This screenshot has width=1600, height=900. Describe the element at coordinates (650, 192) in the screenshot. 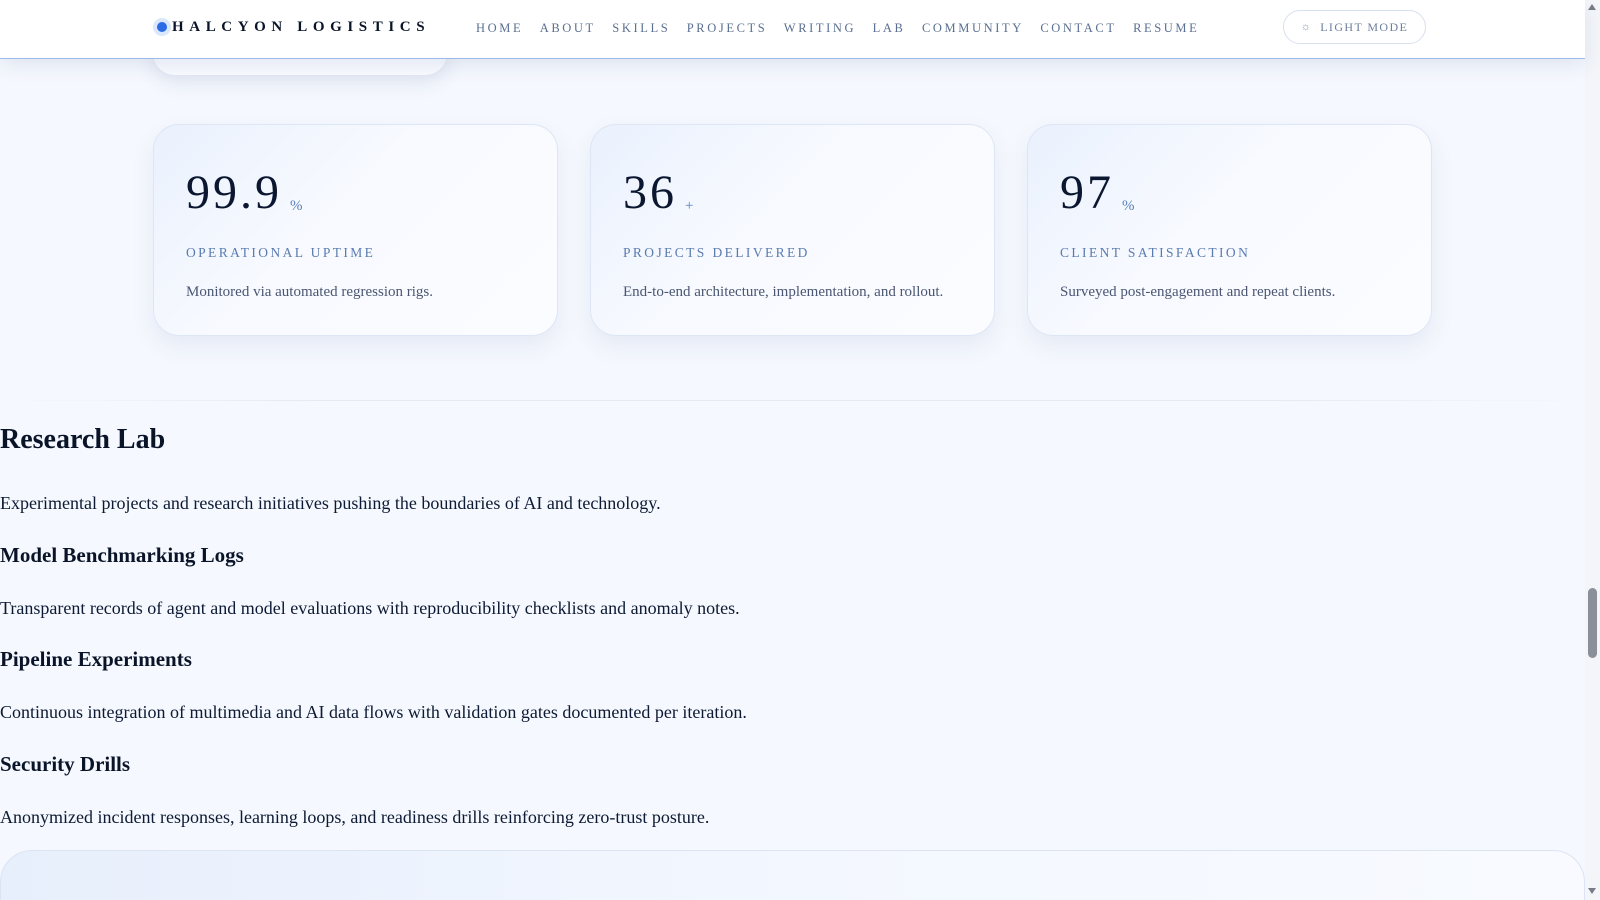

I see `stat-value: 36` at that location.